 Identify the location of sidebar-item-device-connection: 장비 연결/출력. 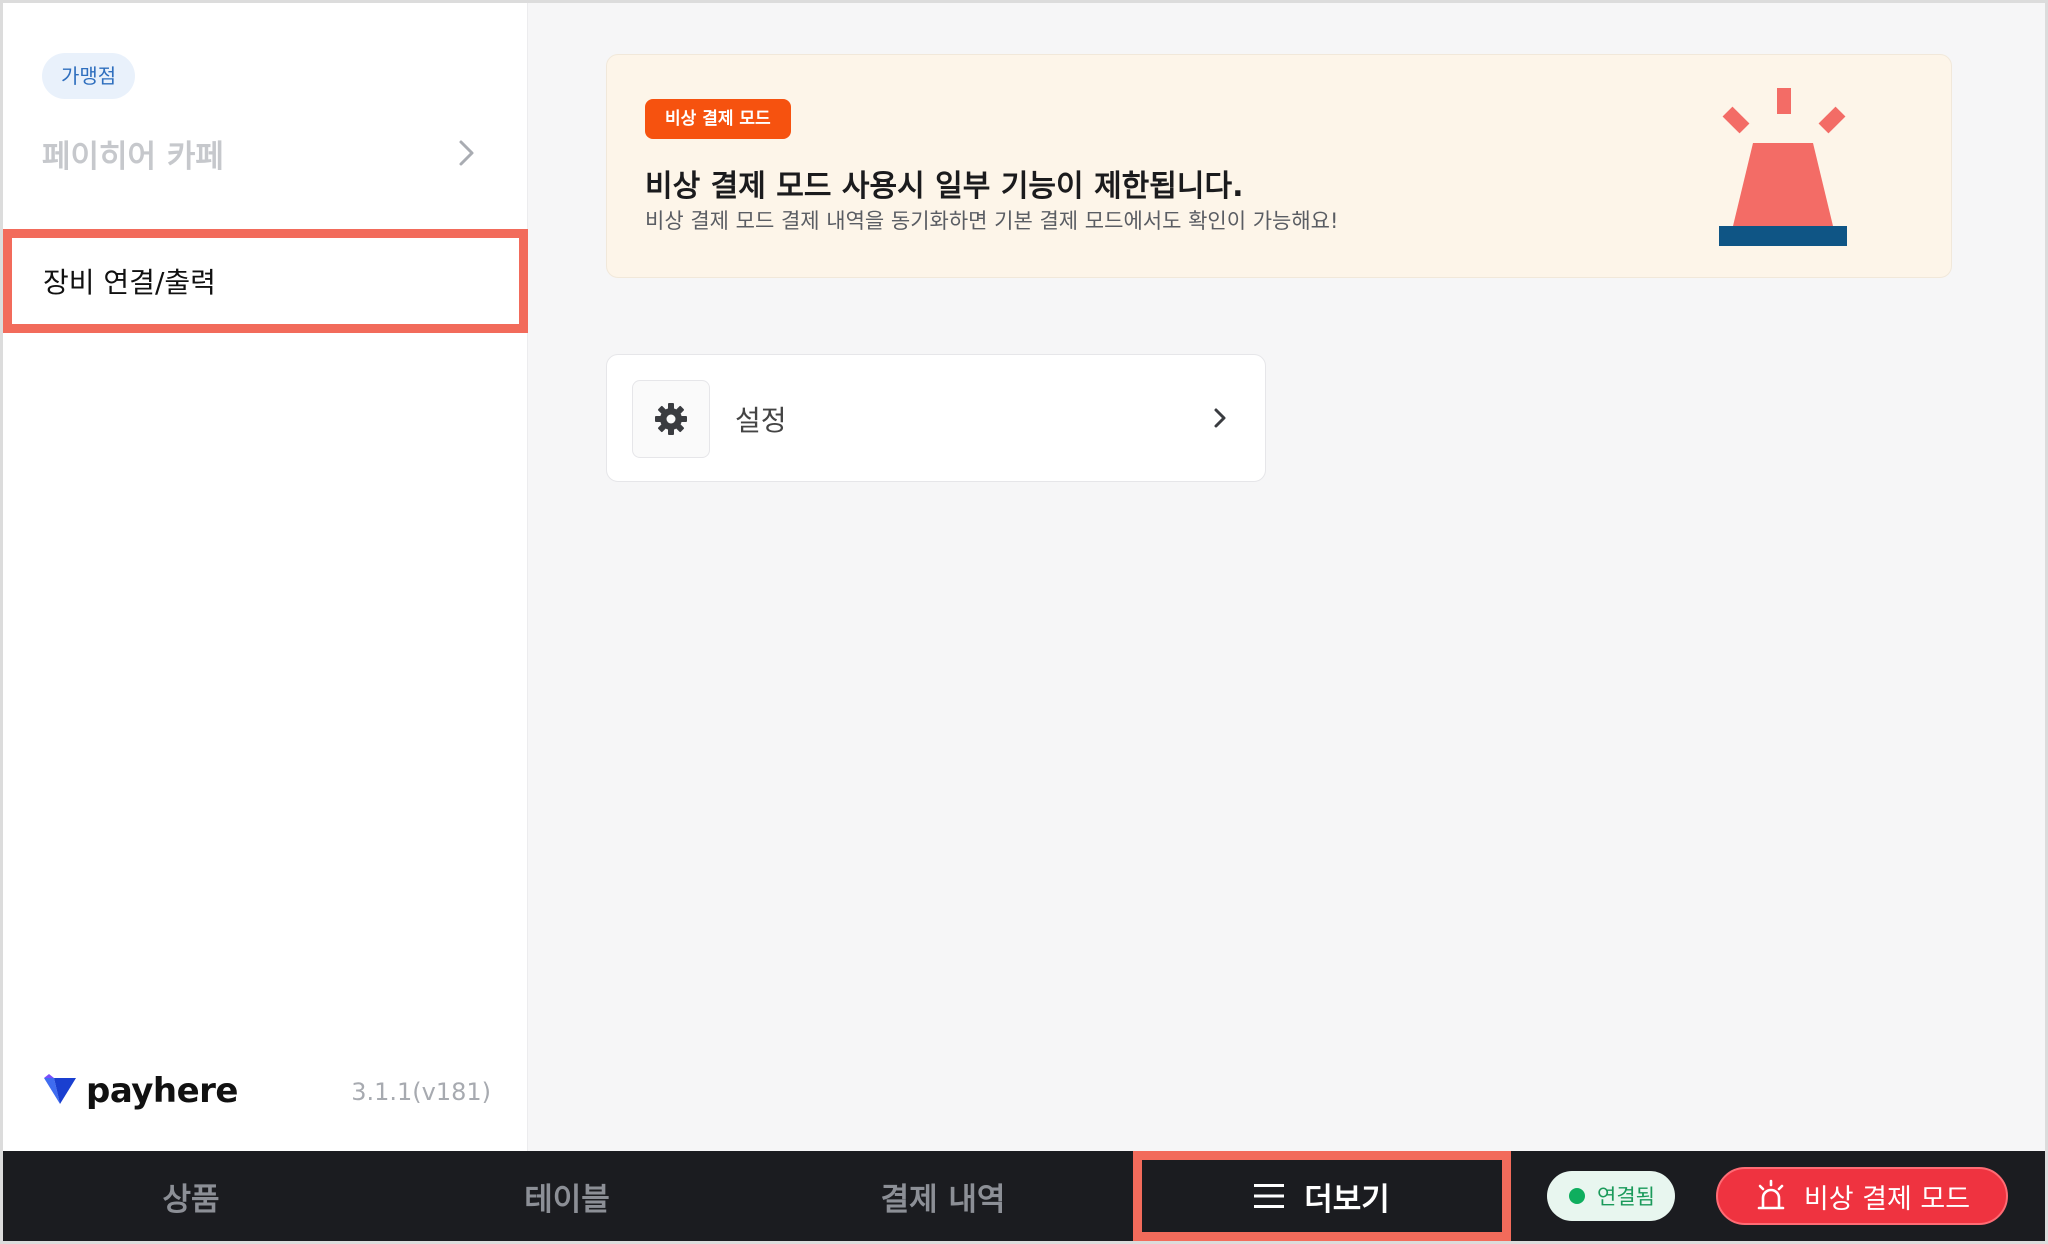
(265, 281).